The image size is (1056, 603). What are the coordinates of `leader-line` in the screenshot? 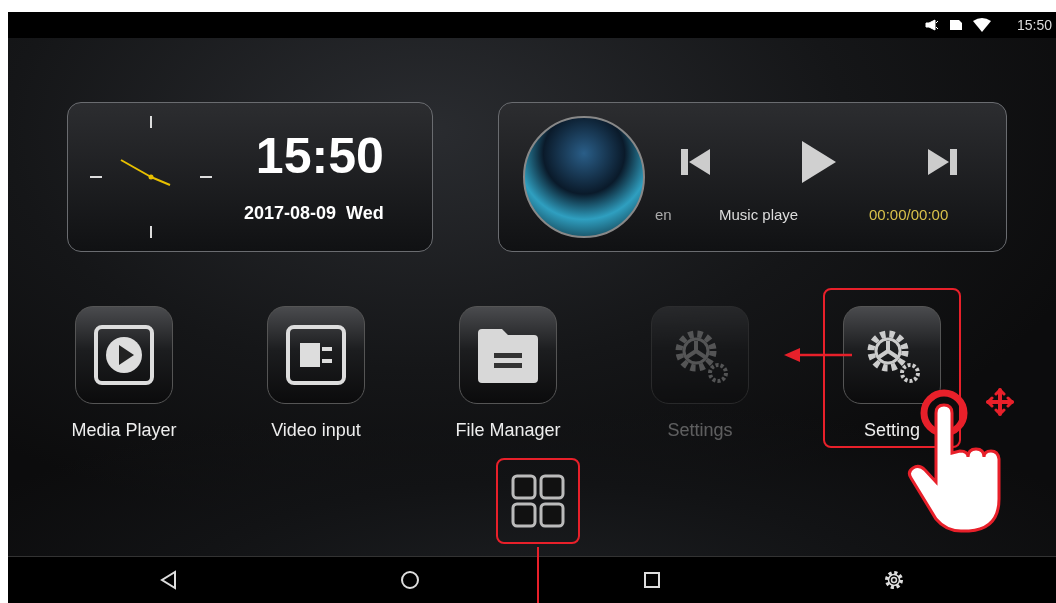 It's located at (538, 575).